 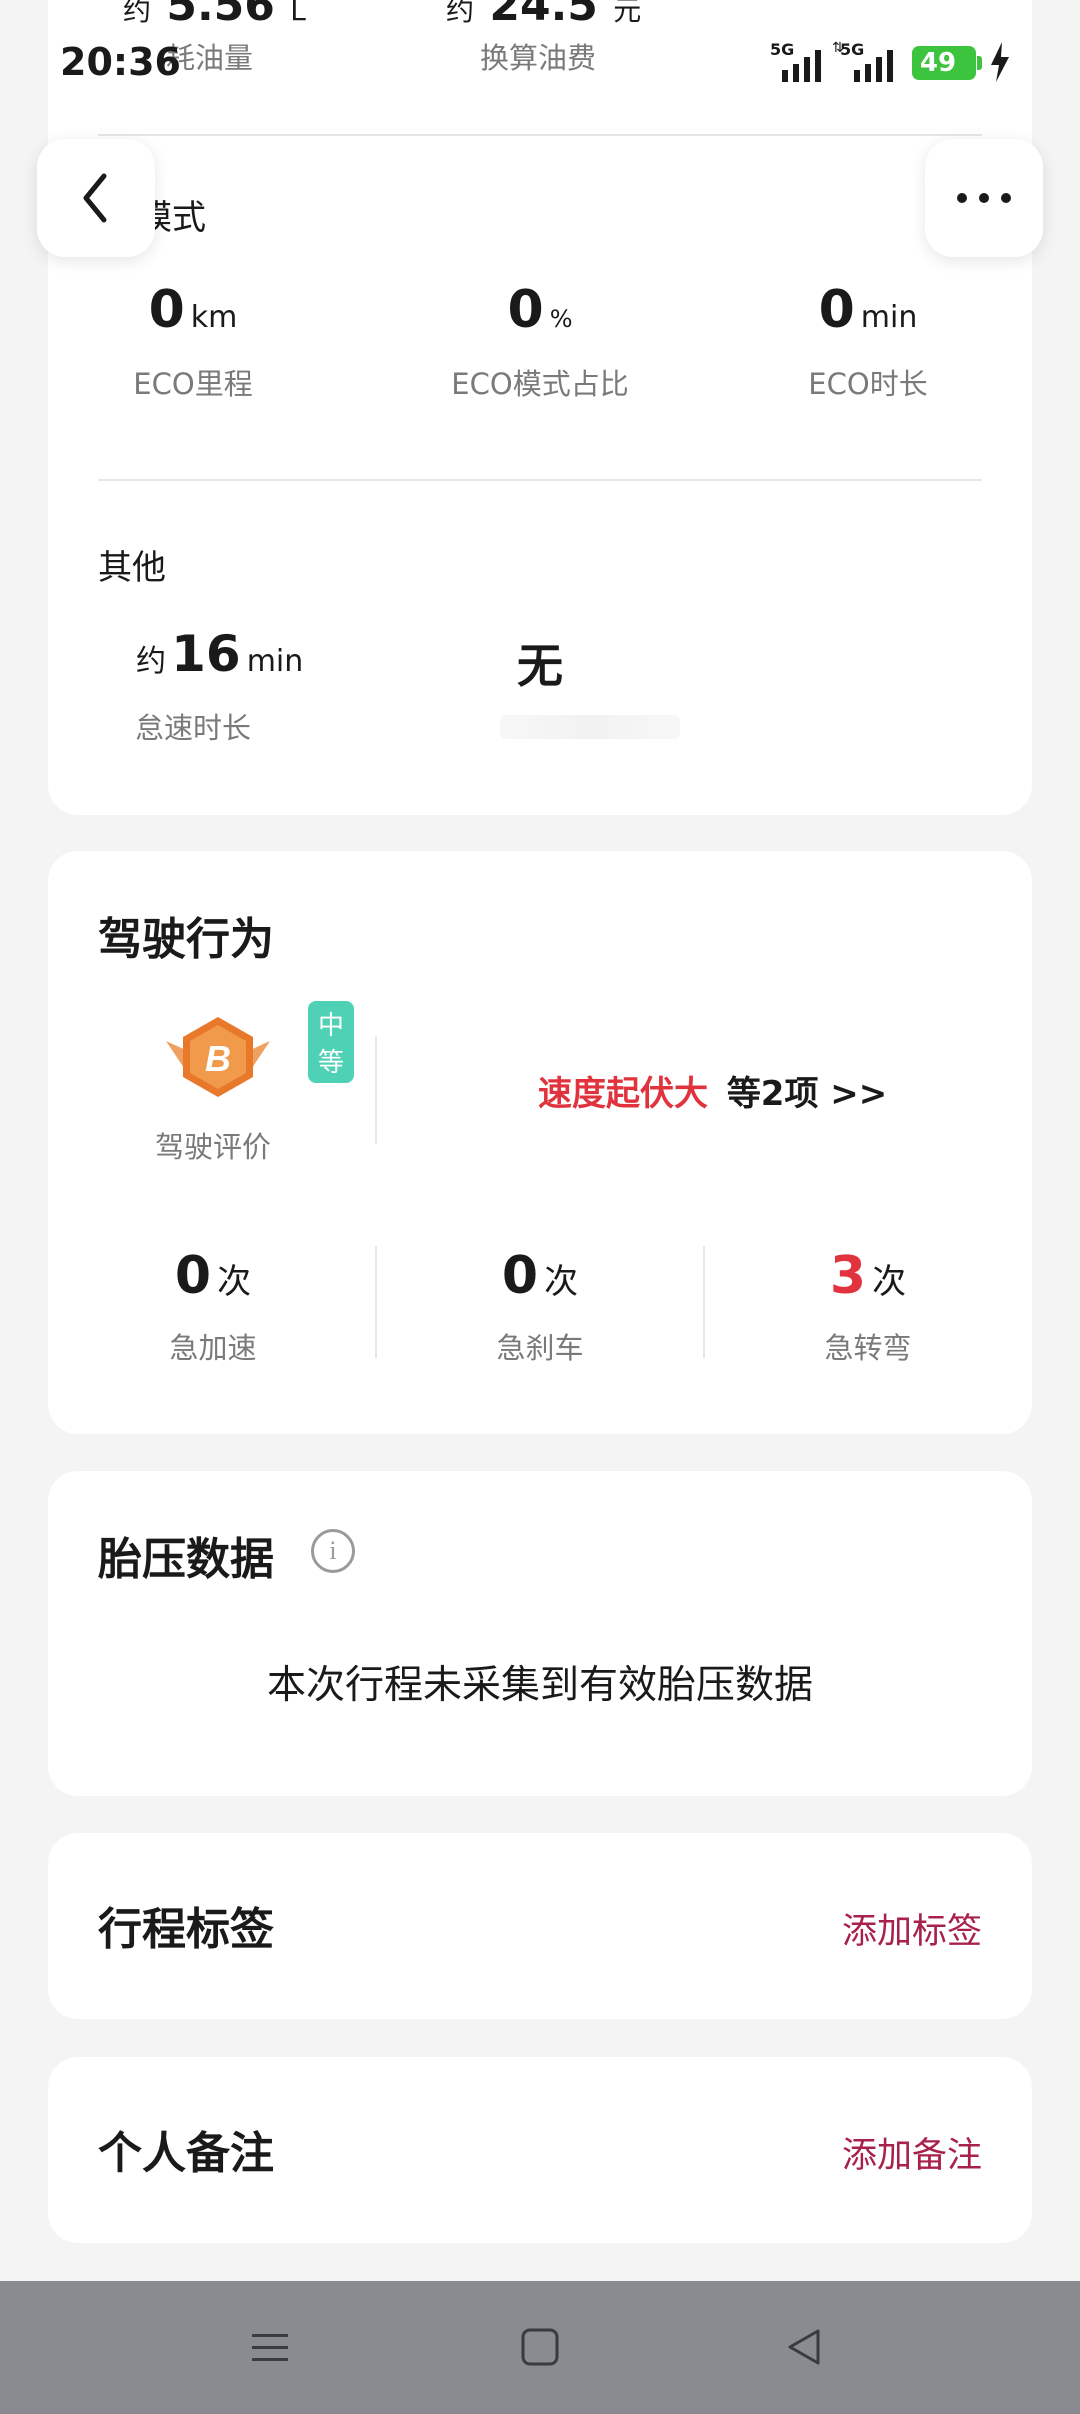 What do you see at coordinates (186, 1559) in the screenshot?
I see `tire-section-title: 胎压数据` at bounding box center [186, 1559].